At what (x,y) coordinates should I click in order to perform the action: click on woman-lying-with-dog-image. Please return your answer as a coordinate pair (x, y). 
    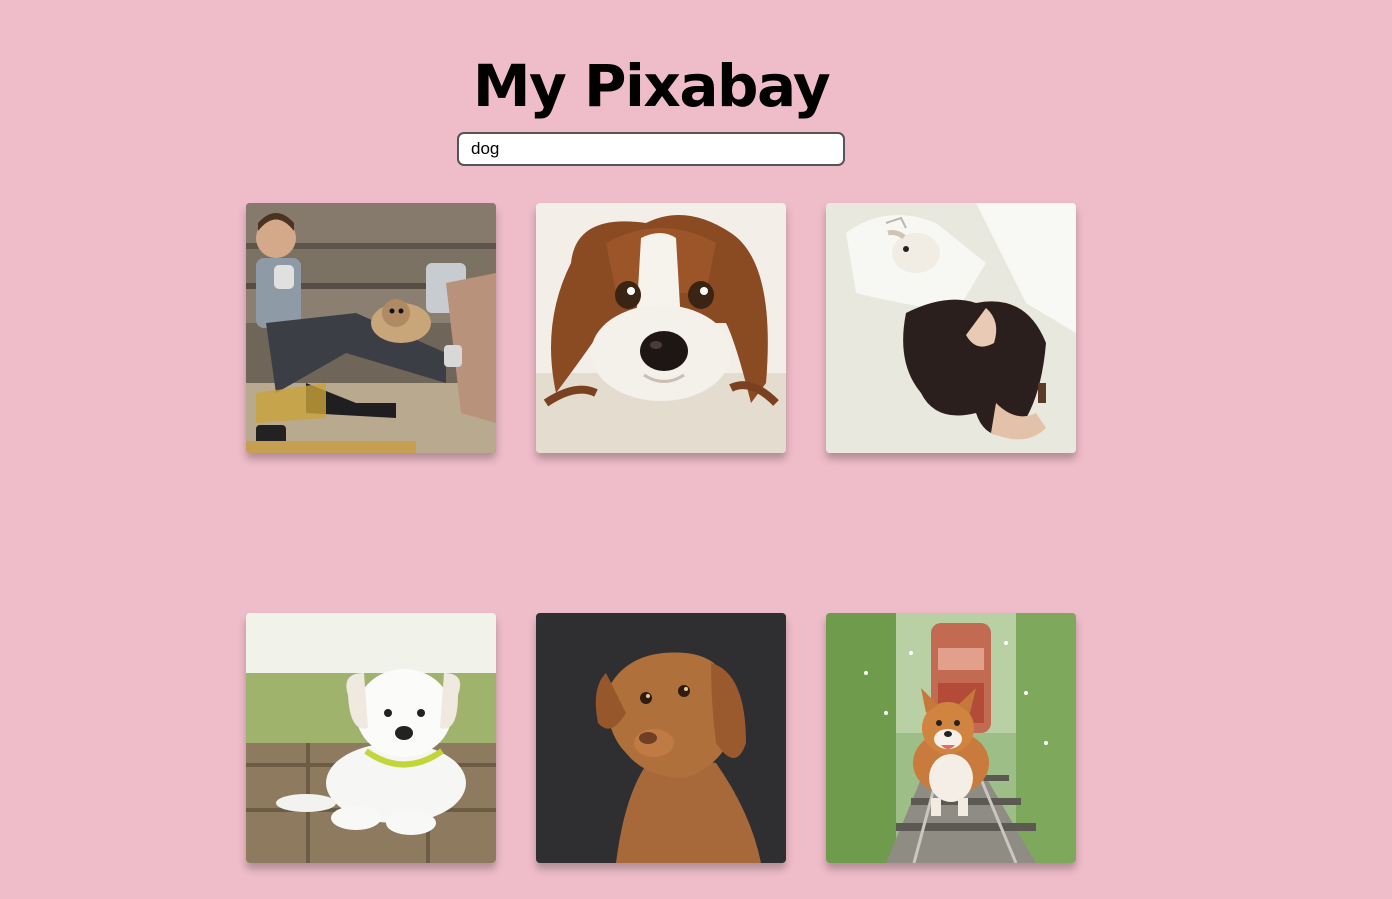
    Looking at the image, I should click on (951, 328).